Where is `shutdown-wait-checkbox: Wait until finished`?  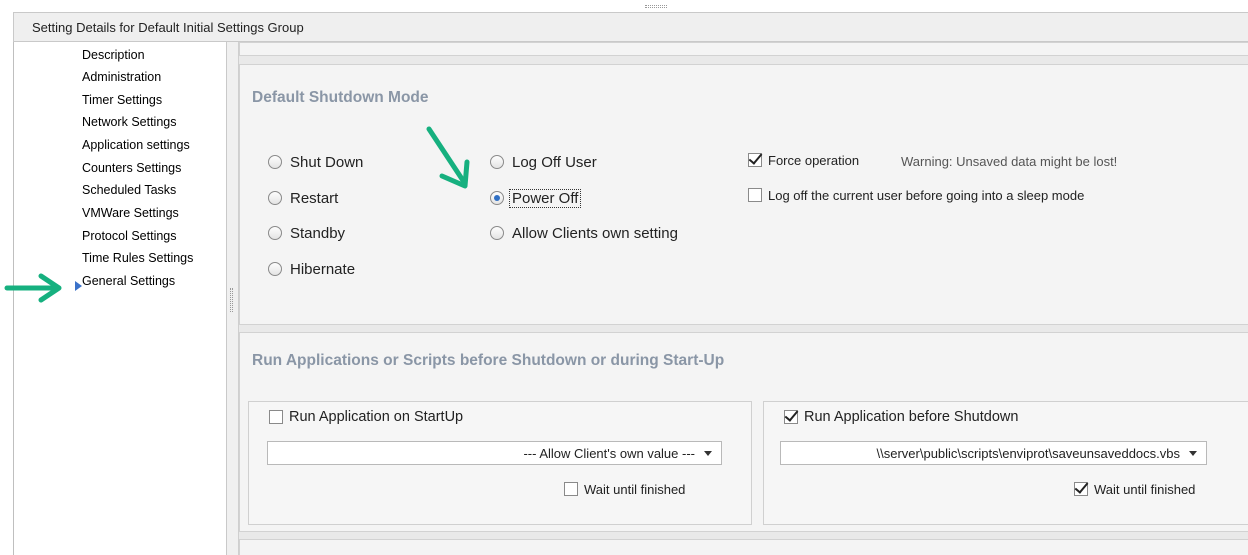 shutdown-wait-checkbox: Wait until finished is located at coordinates (1134, 489).